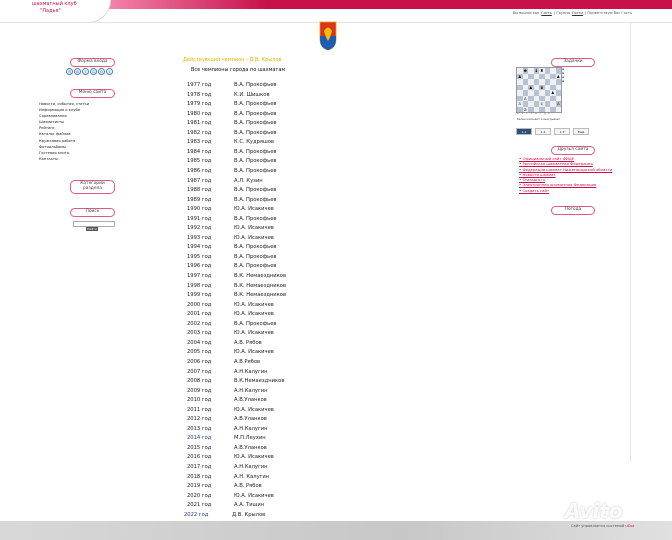 The width and height of the screenshot is (672, 540). I want to click on board-tab-more: Ещё, so click(581, 131).